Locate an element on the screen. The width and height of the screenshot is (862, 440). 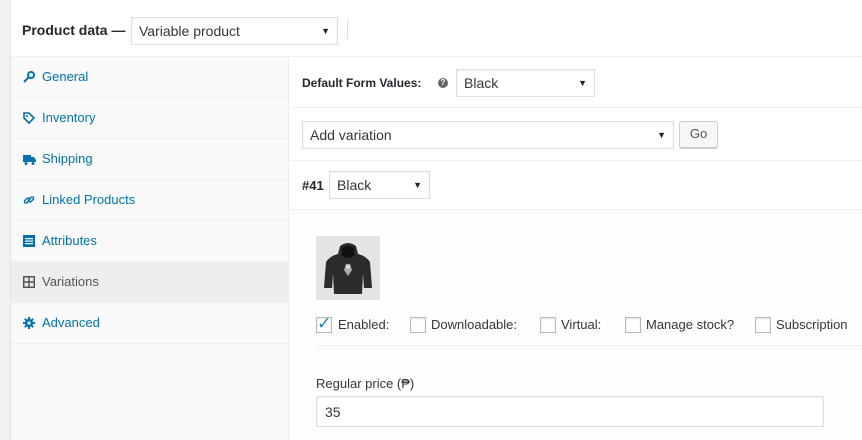
default-form-values-label: Default Form Values: is located at coordinates (362, 83).